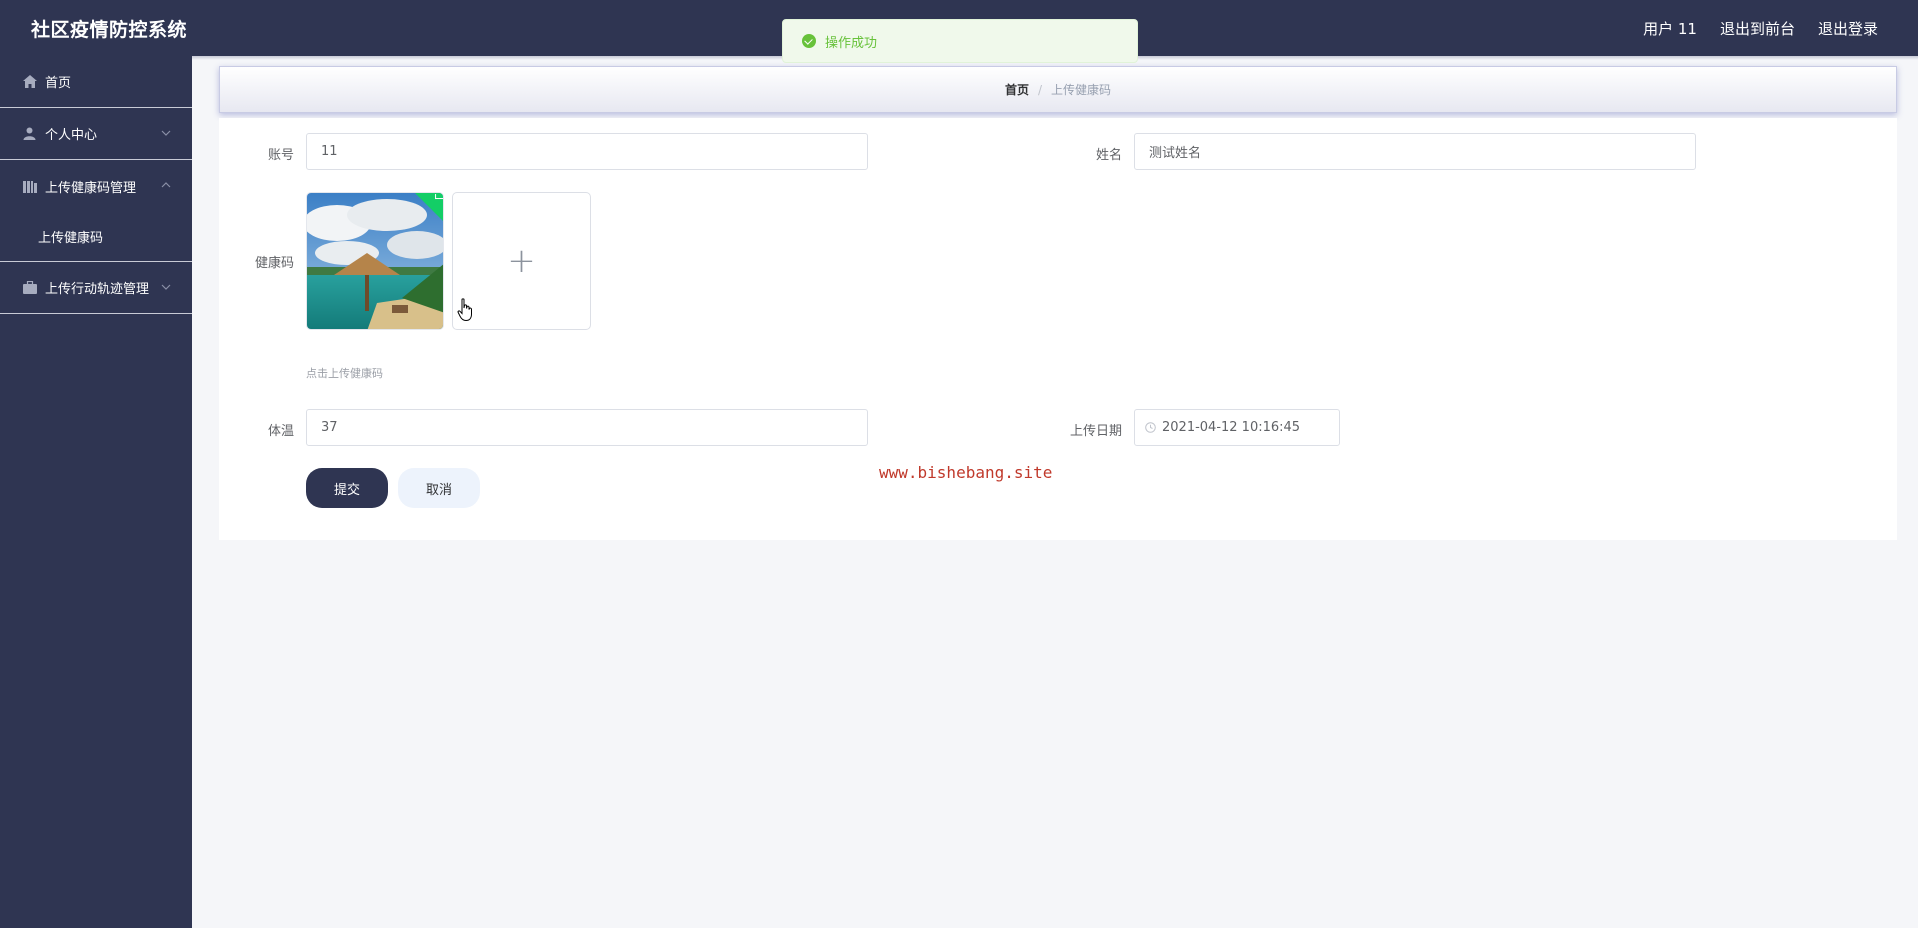 The image size is (1918, 928). I want to click on logout-link: 退出登录, so click(1848, 28).